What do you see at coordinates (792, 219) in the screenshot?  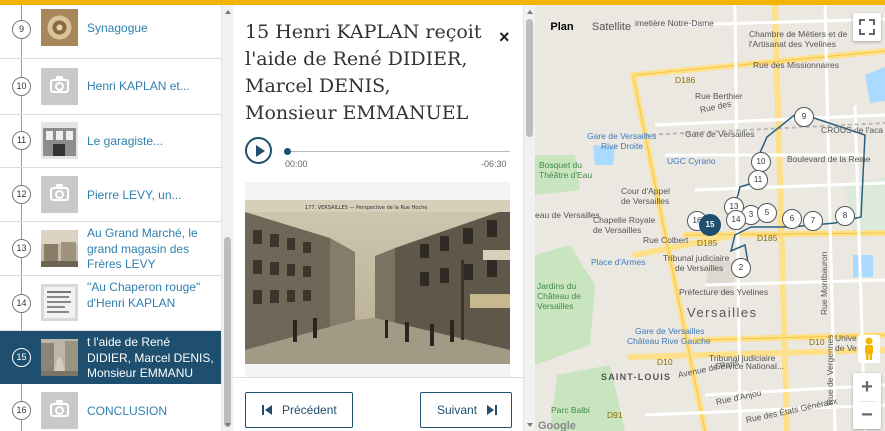 I see `map-marker: 6` at bounding box center [792, 219].